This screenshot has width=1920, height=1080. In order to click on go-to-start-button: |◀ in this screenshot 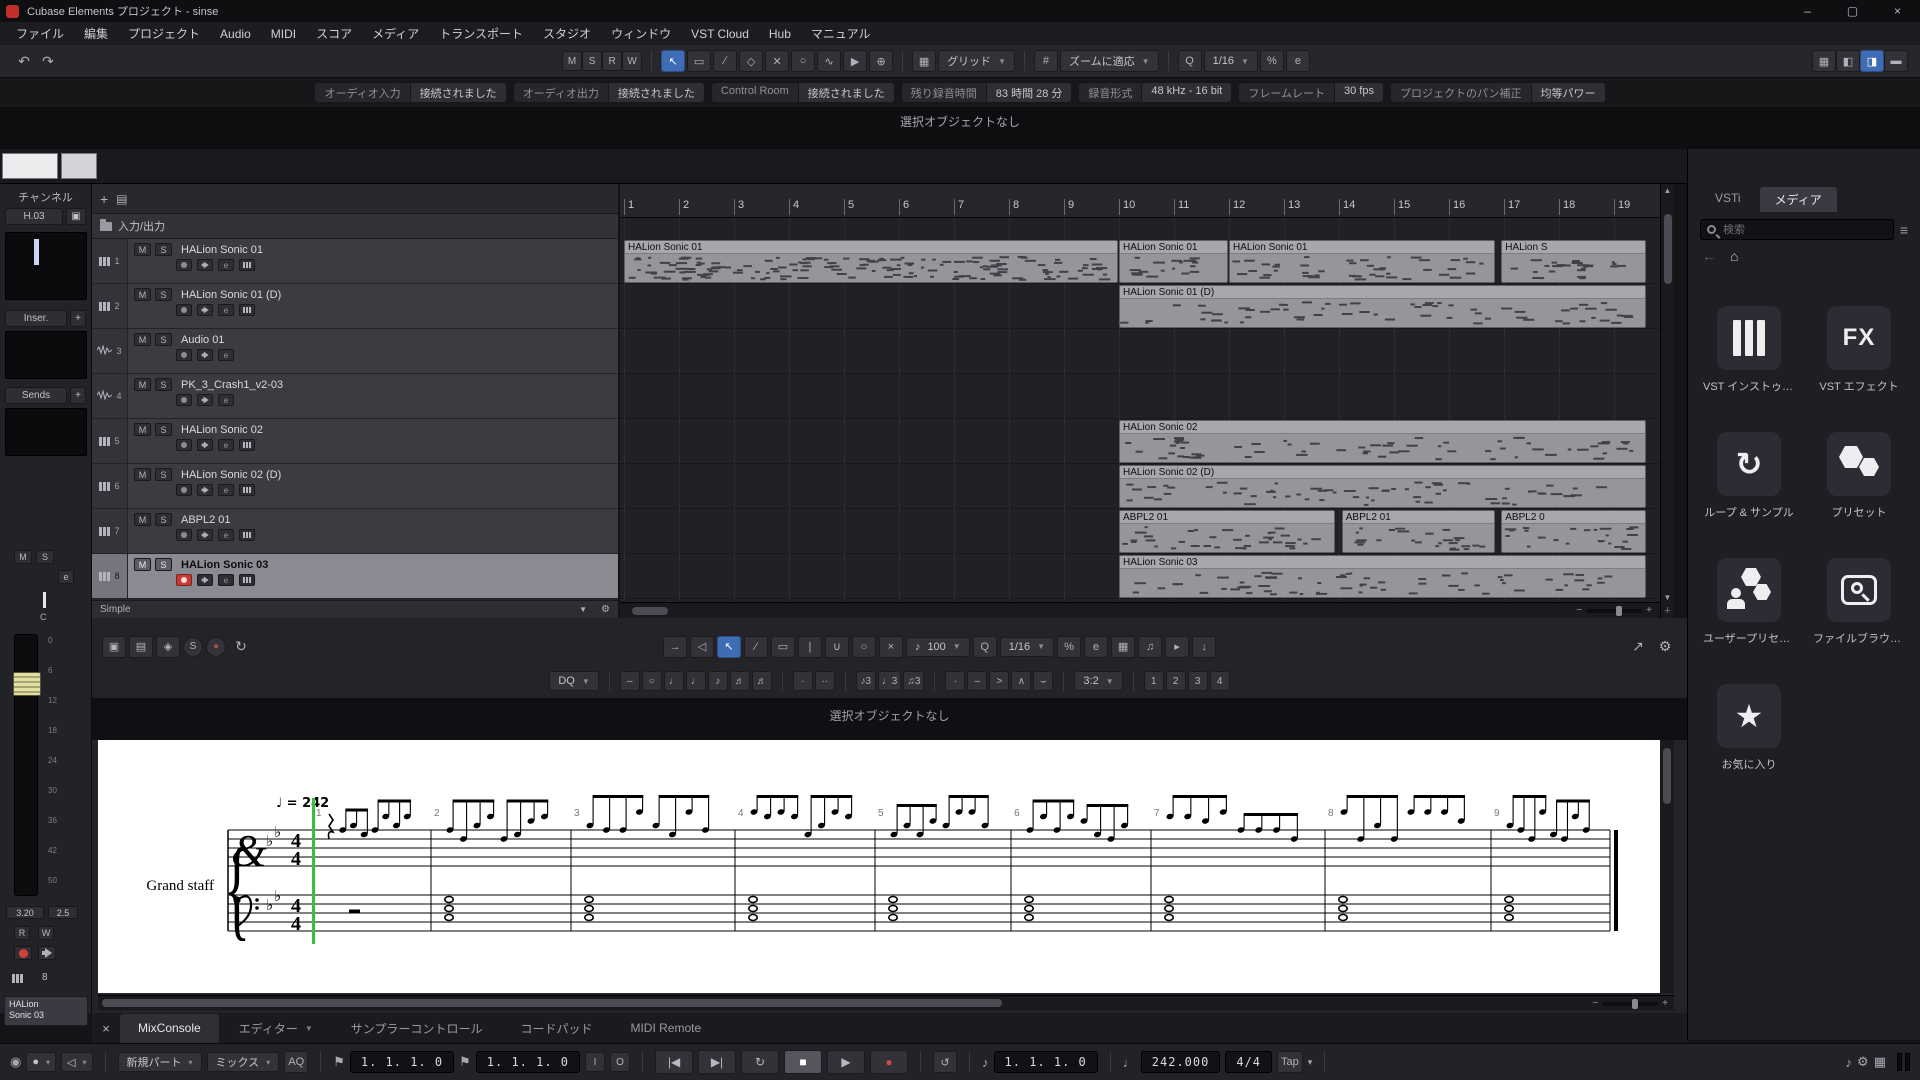, I will do `click(674, 1062)`.